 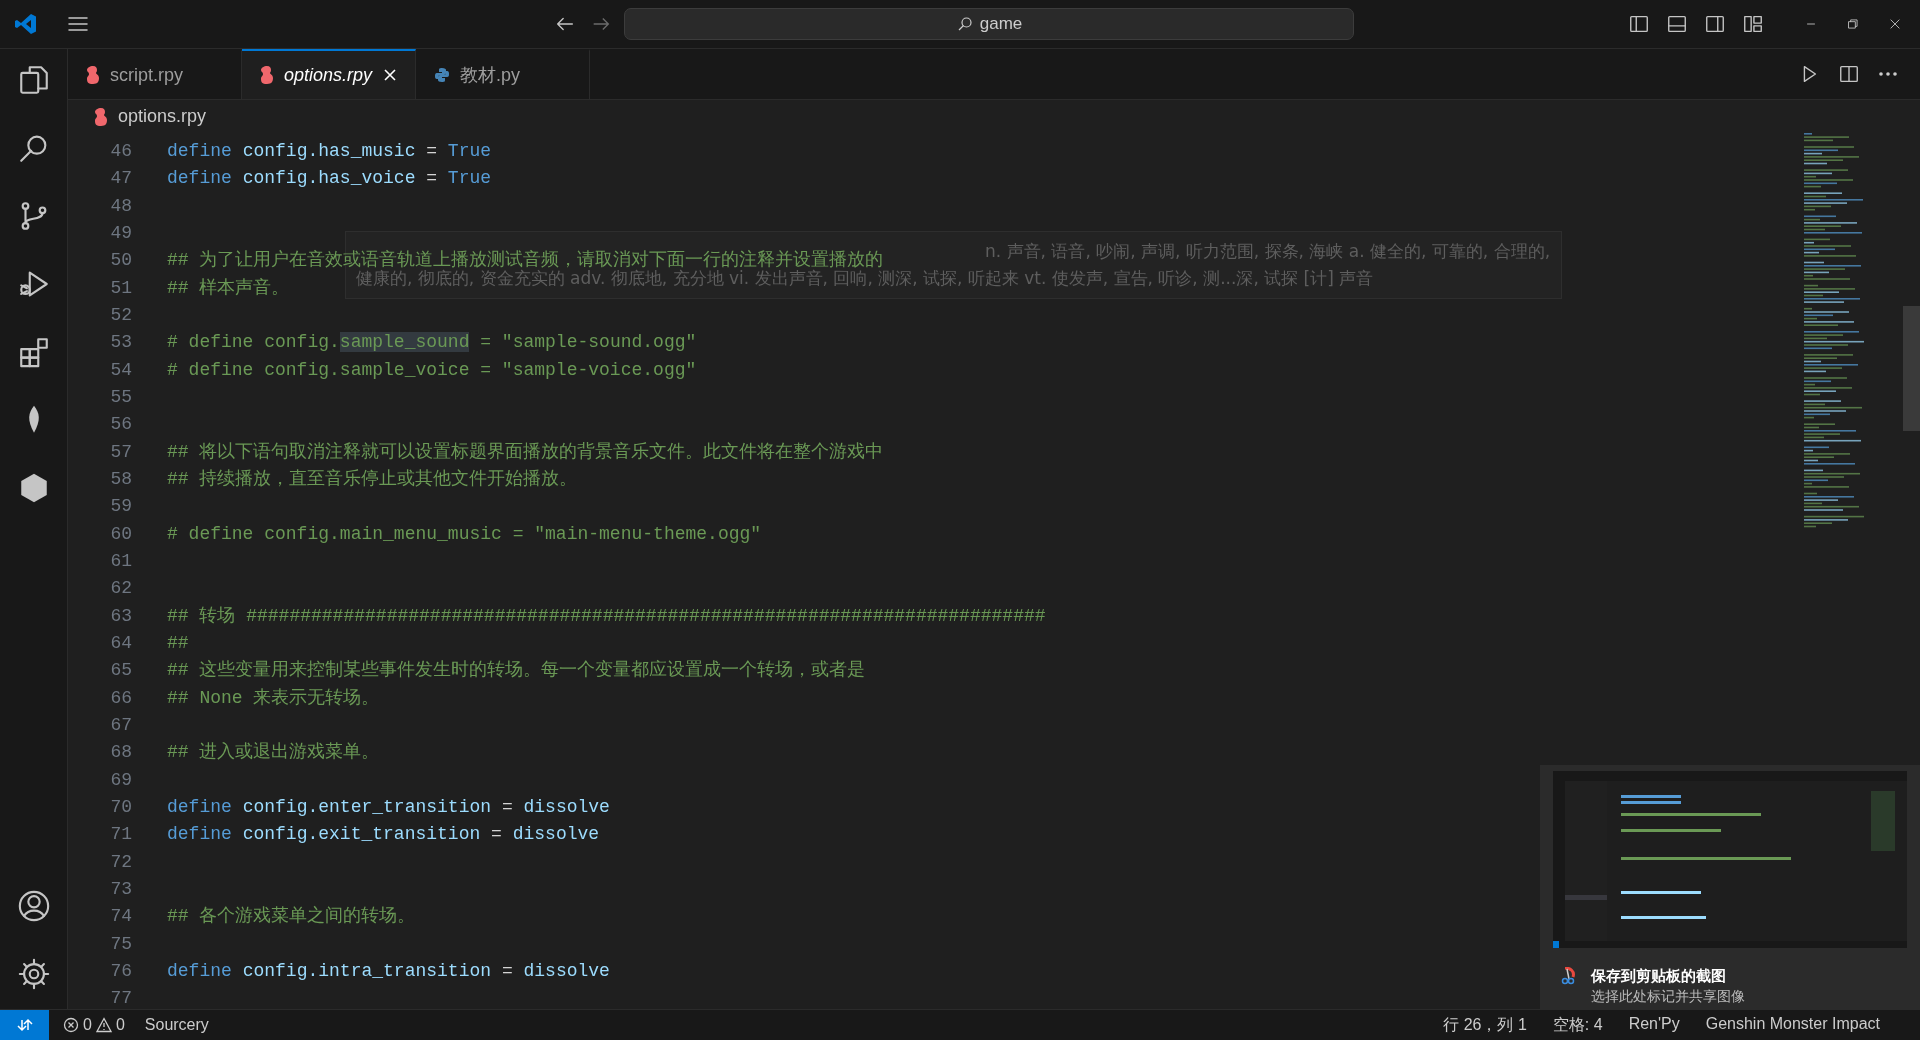 I want to click on more-icon, so click(x=1888, y=74).